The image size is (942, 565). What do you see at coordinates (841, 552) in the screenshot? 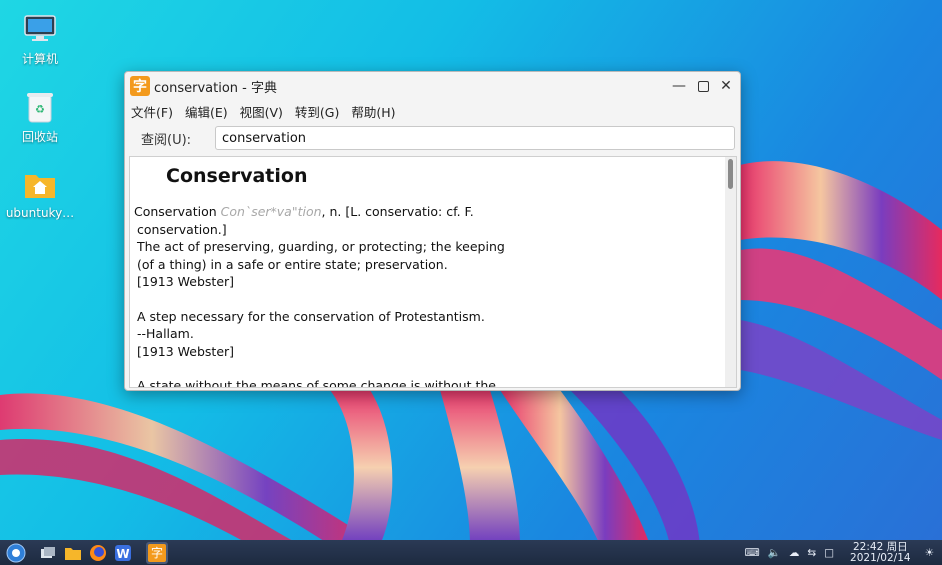
I see `system-tray: ⌨ 🔈 ☁ ⇆ □ 22:42 周日 2021/02/14 ☀` at bounding box center [841, 552].